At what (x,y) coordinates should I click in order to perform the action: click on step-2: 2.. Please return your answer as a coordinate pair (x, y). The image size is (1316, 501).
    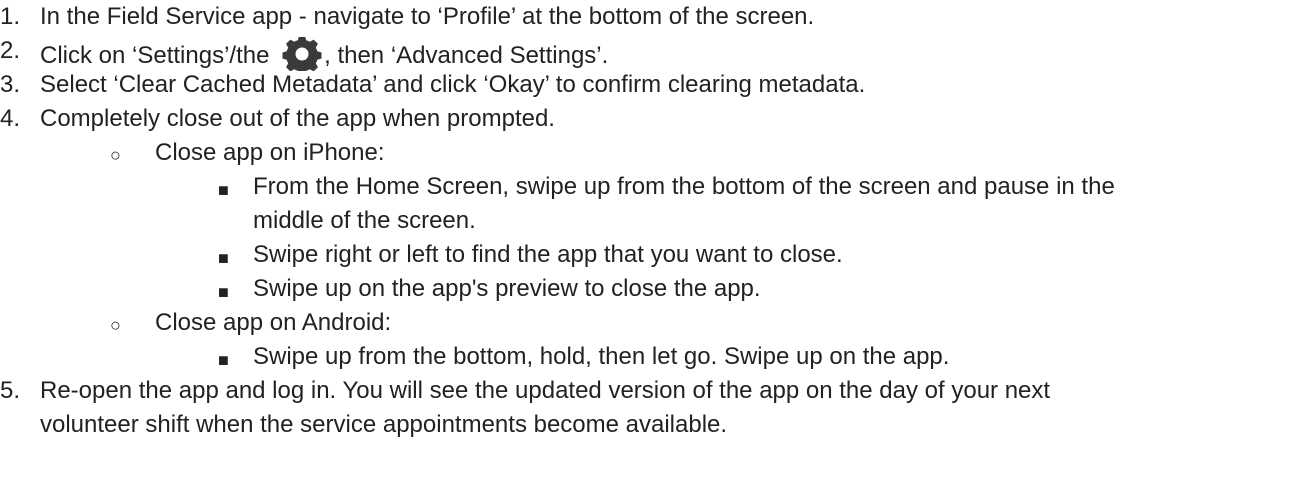
    Looking at the image, I should click on (10, 51).